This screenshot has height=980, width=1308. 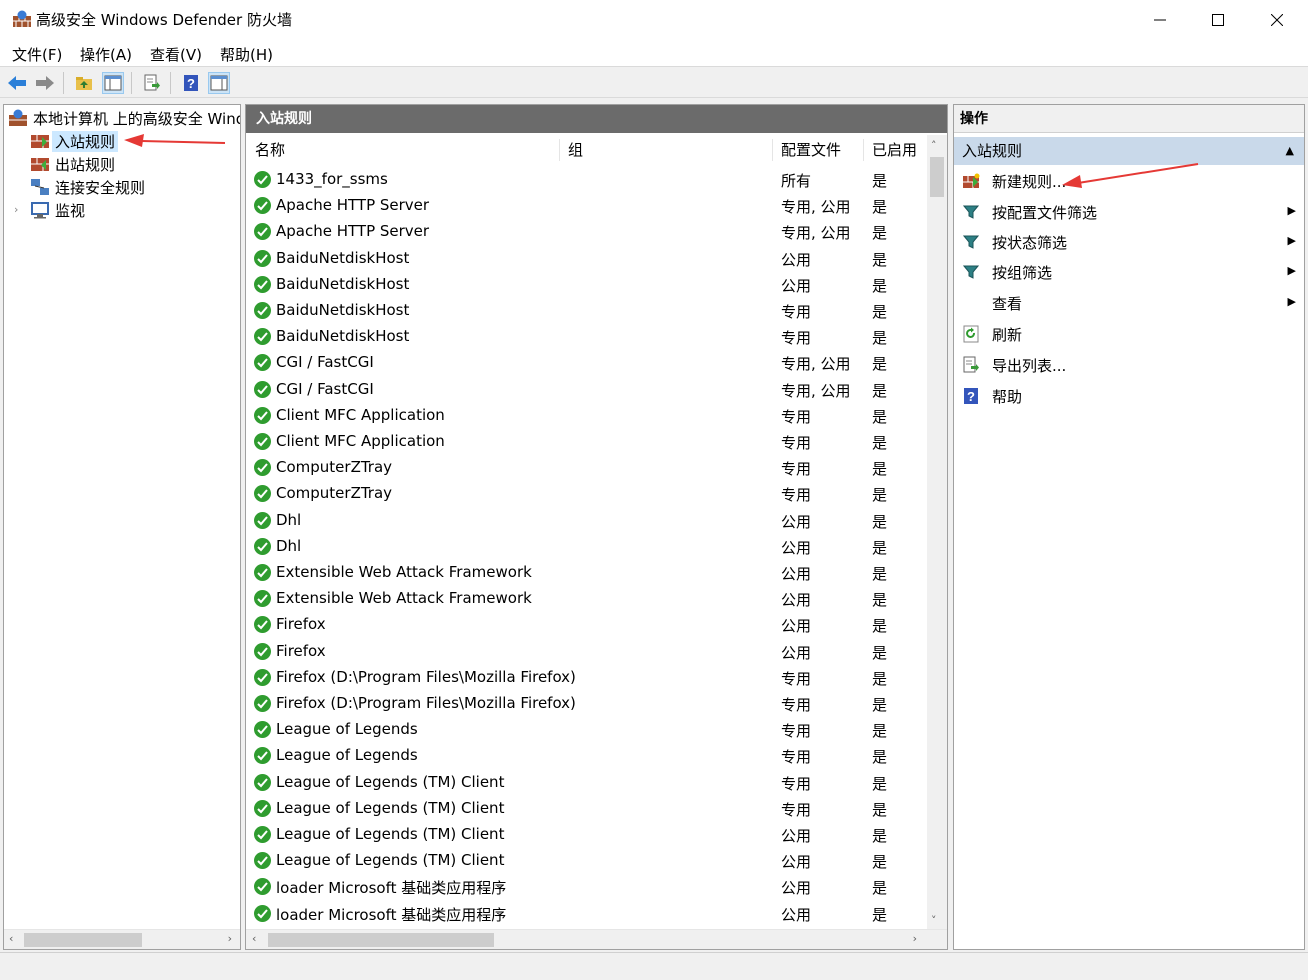 What do you see at coordinates (1129, 396) in the screenshot?
I see `action-help: ? 帮助` at bounding box center [1129, 396].